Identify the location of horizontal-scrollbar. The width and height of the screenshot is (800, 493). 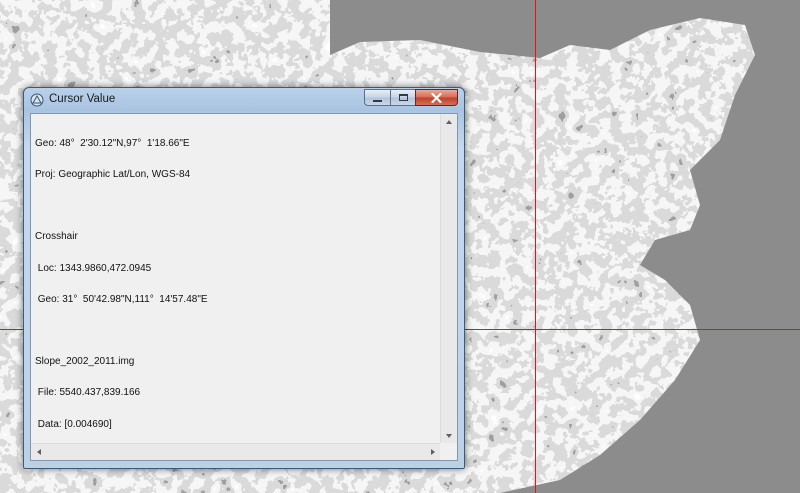
(236, 451).